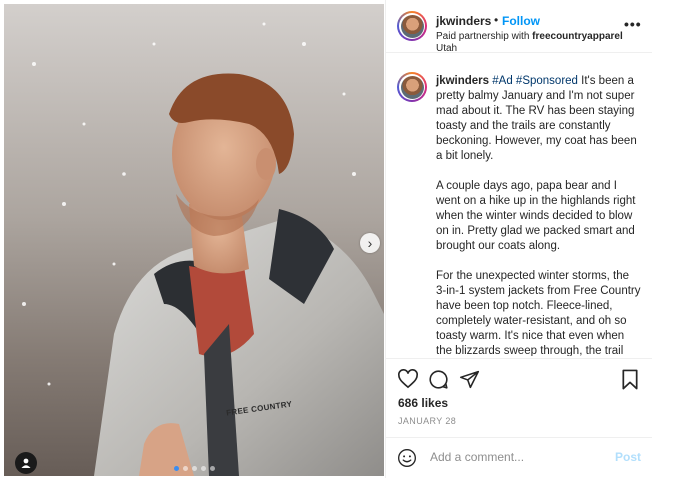 The width and height of the screenshot is (679, 478). I want to click on caption-hashtags: #Ad #Sponsored, so click(535, 81).